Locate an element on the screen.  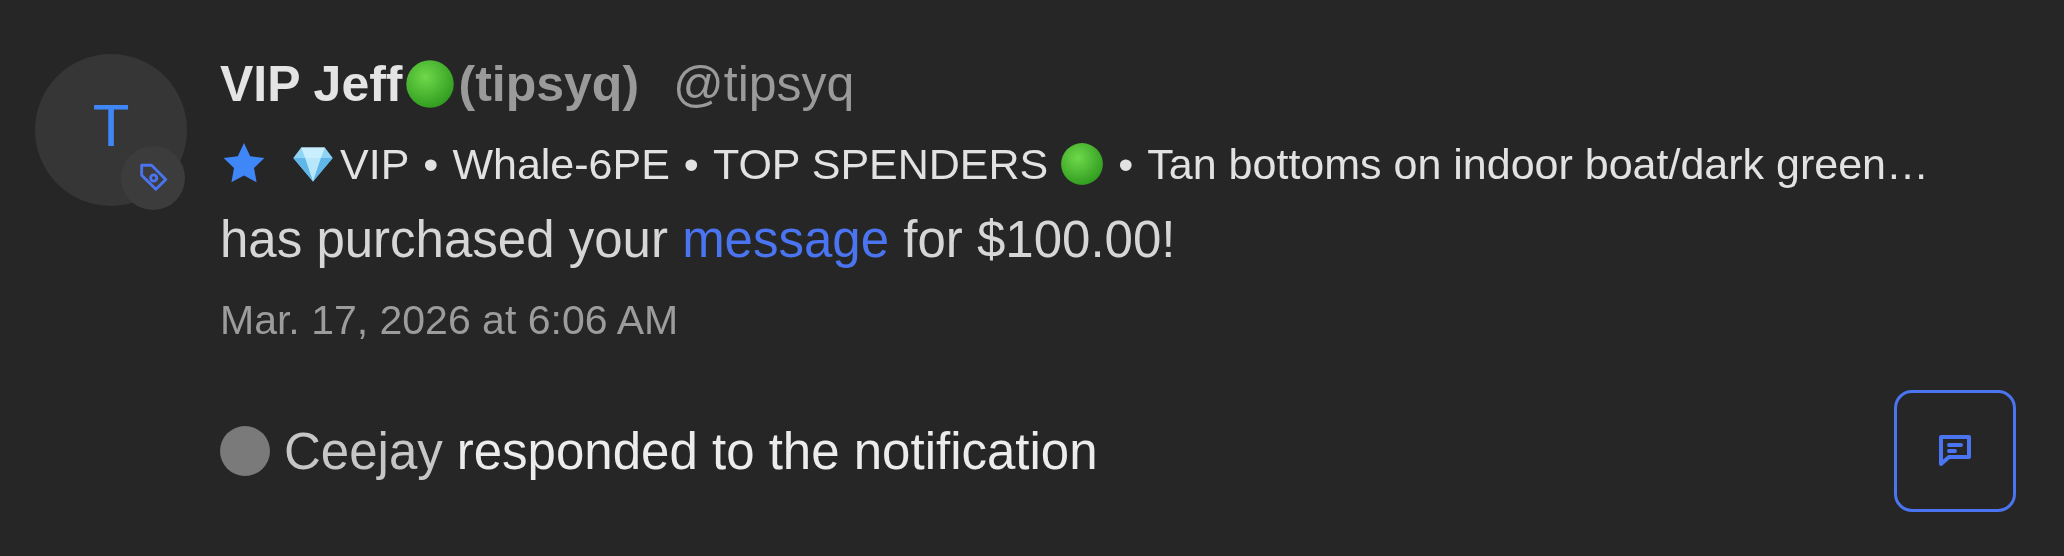
tag-label: TOP SPENDERS is located at coordinates (880, 164).